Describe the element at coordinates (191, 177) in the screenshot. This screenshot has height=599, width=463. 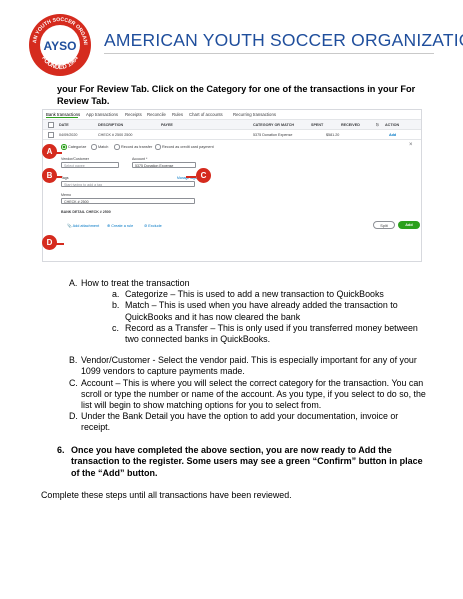
I see `callout-c-pointer` at that location.